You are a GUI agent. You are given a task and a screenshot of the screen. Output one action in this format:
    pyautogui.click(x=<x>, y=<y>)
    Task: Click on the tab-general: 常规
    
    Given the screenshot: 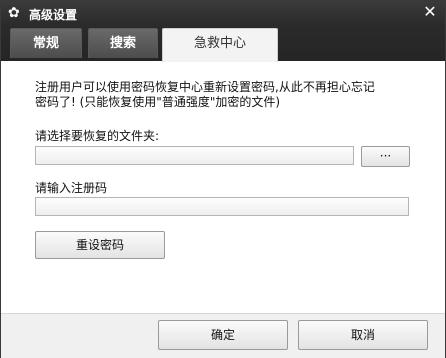 What is the action you would take?
    pyautogui.click(x=46, y=43)
    